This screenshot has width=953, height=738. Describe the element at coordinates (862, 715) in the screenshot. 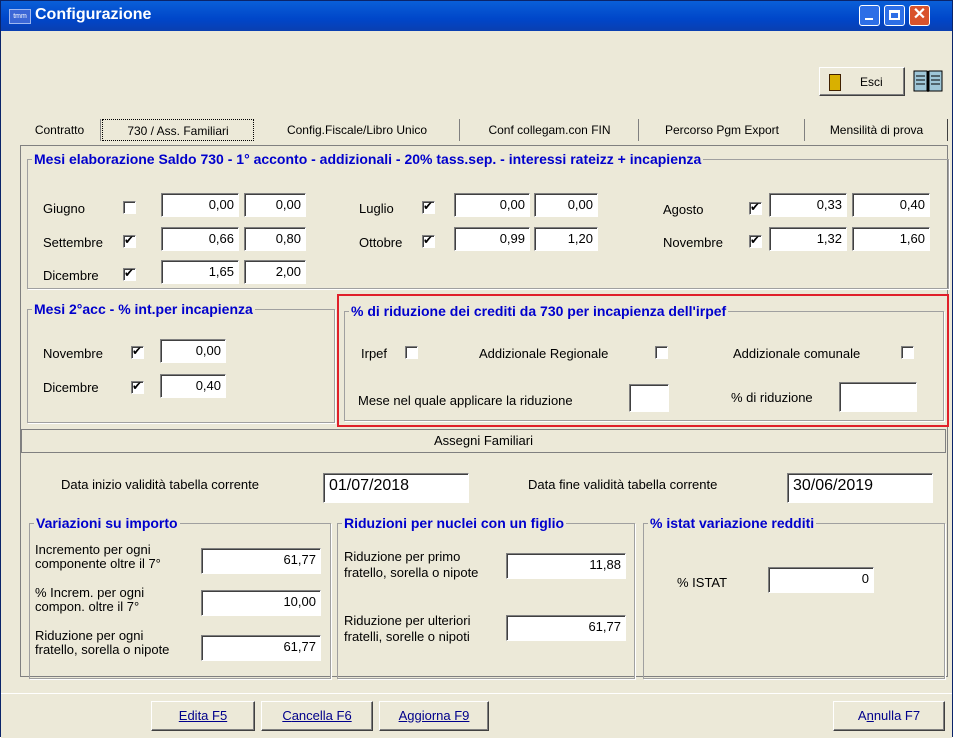

I see `annulla-prefix: A` at that location.